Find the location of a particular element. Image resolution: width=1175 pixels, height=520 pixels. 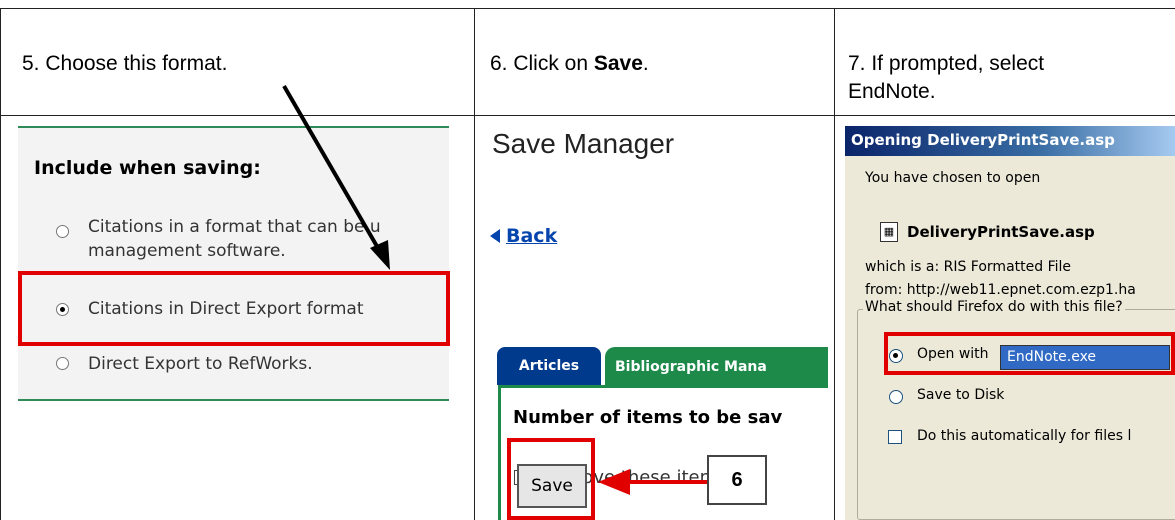

dialog-title-bar: Opening DeliveryPrintSave.asp is located at coordinates (1010, 141).